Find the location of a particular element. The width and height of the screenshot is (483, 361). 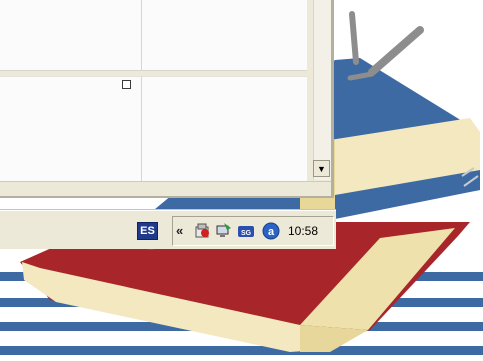

svg-text: SG is located at coordinates (246, 233).